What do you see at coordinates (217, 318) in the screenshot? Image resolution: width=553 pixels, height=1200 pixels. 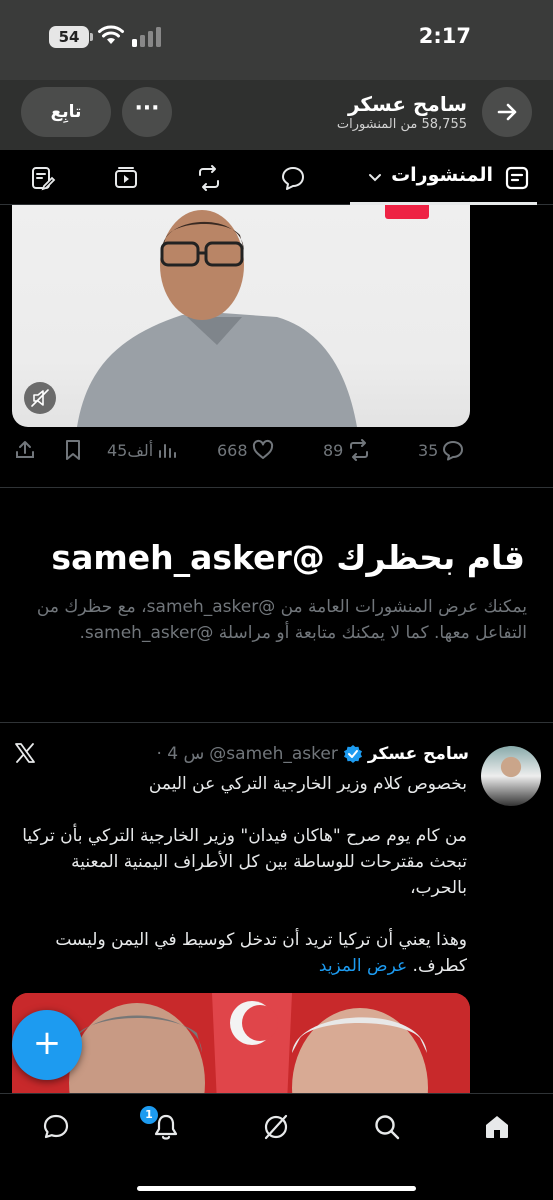 I see `video-frame` at bounding box center [217, 318].